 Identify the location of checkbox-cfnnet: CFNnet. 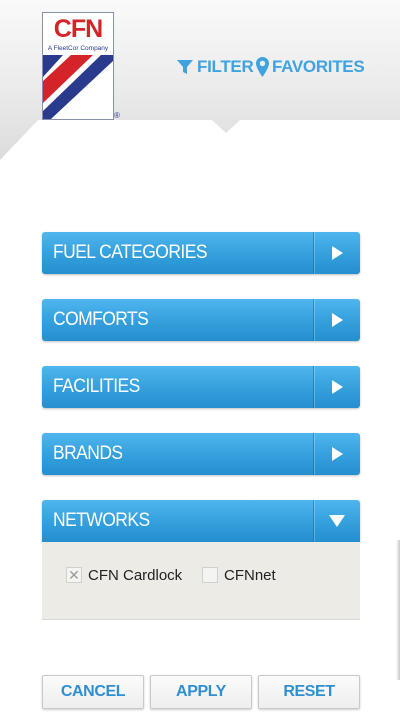
(239, 575).